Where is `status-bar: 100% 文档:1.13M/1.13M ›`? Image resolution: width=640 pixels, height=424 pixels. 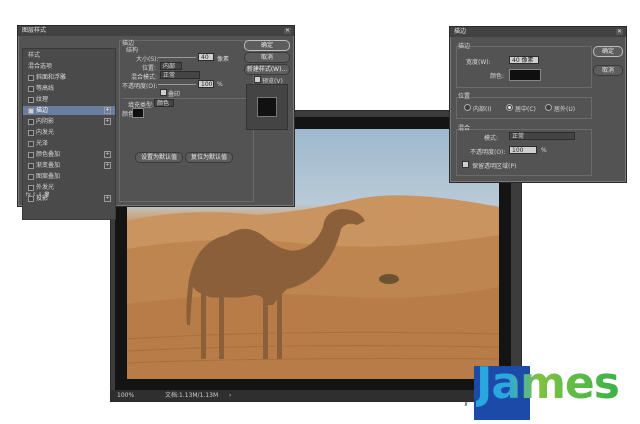 status-bar: 100% 文档:1.13M/1.13M › is located at coordinates (316, 395).